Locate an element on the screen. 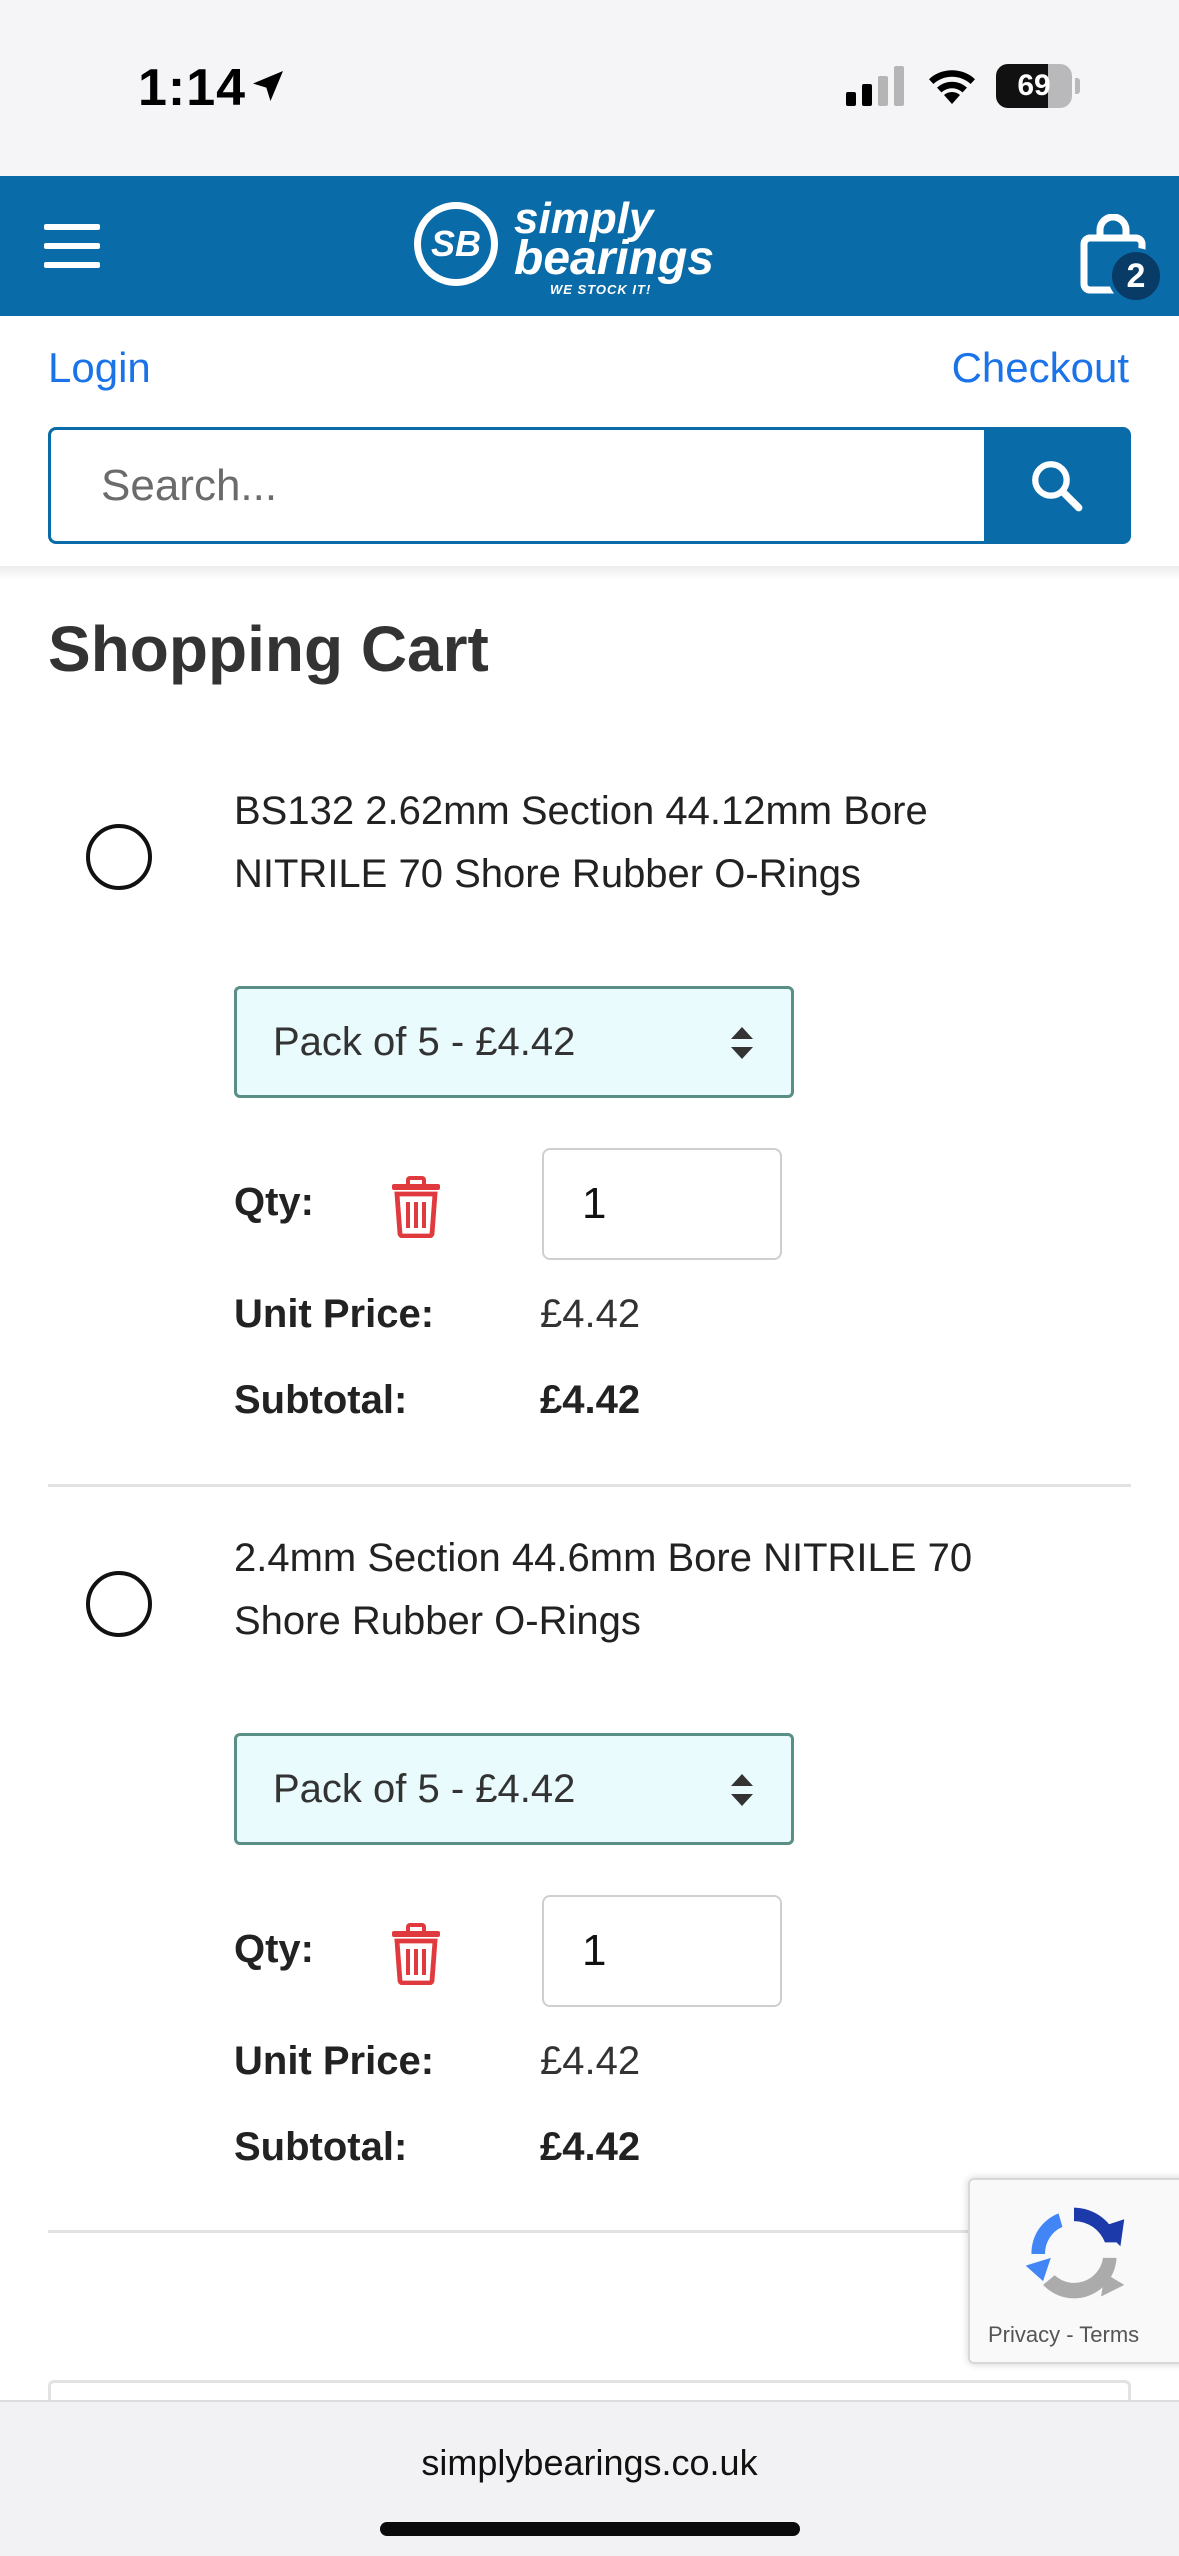 Image resolution: width=1179 pixels, height=2556 pixels. search-input is located at coordinates (517, 485).